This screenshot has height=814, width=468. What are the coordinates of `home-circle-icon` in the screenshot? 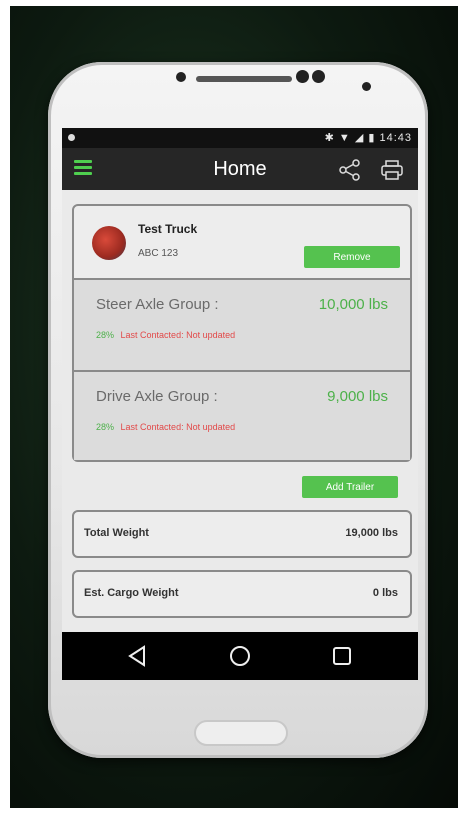 It's located at (240, 656).